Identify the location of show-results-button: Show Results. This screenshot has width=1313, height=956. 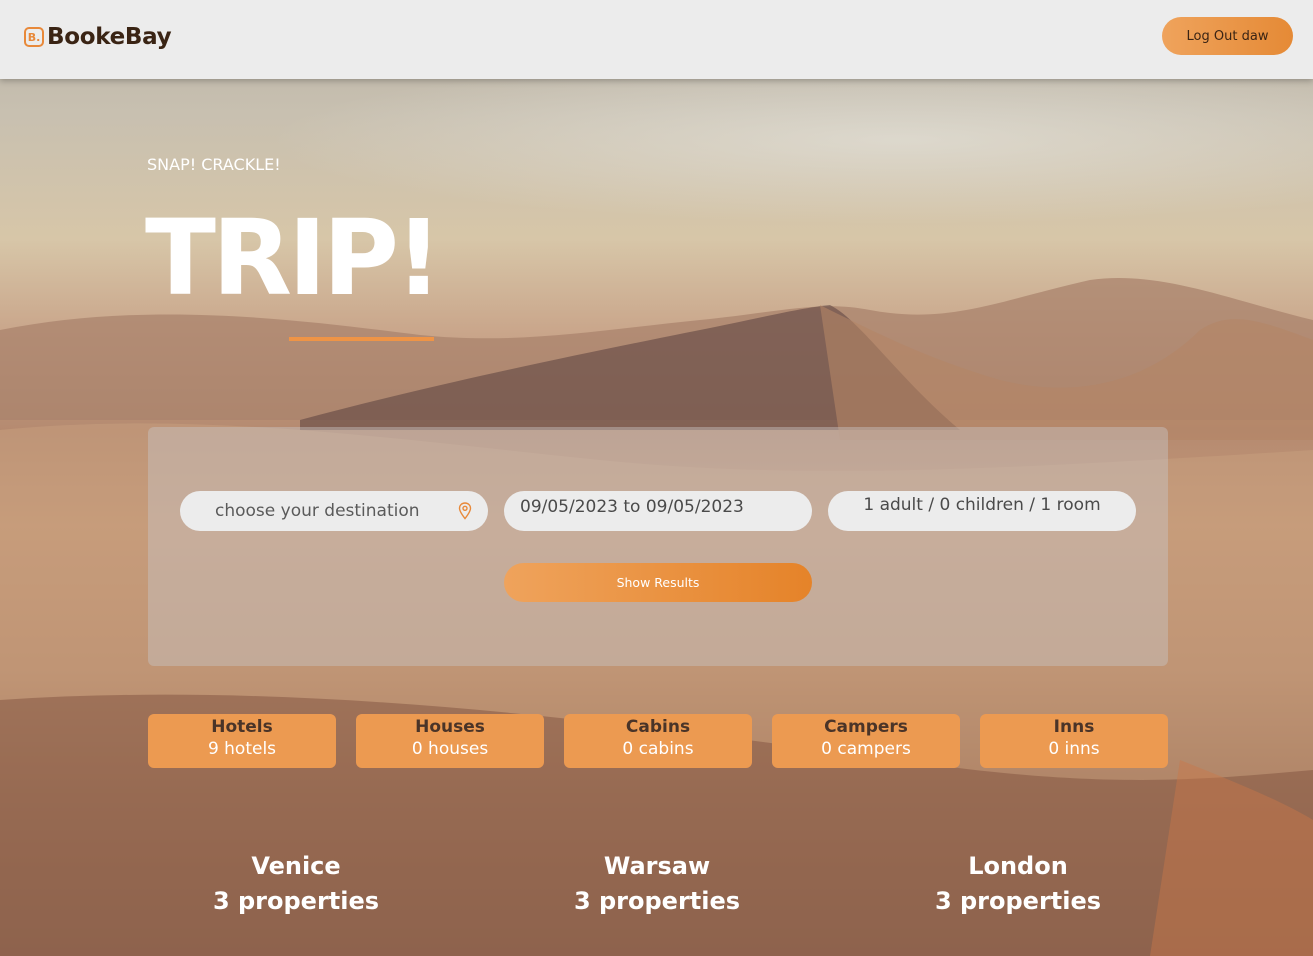
(658, 582).